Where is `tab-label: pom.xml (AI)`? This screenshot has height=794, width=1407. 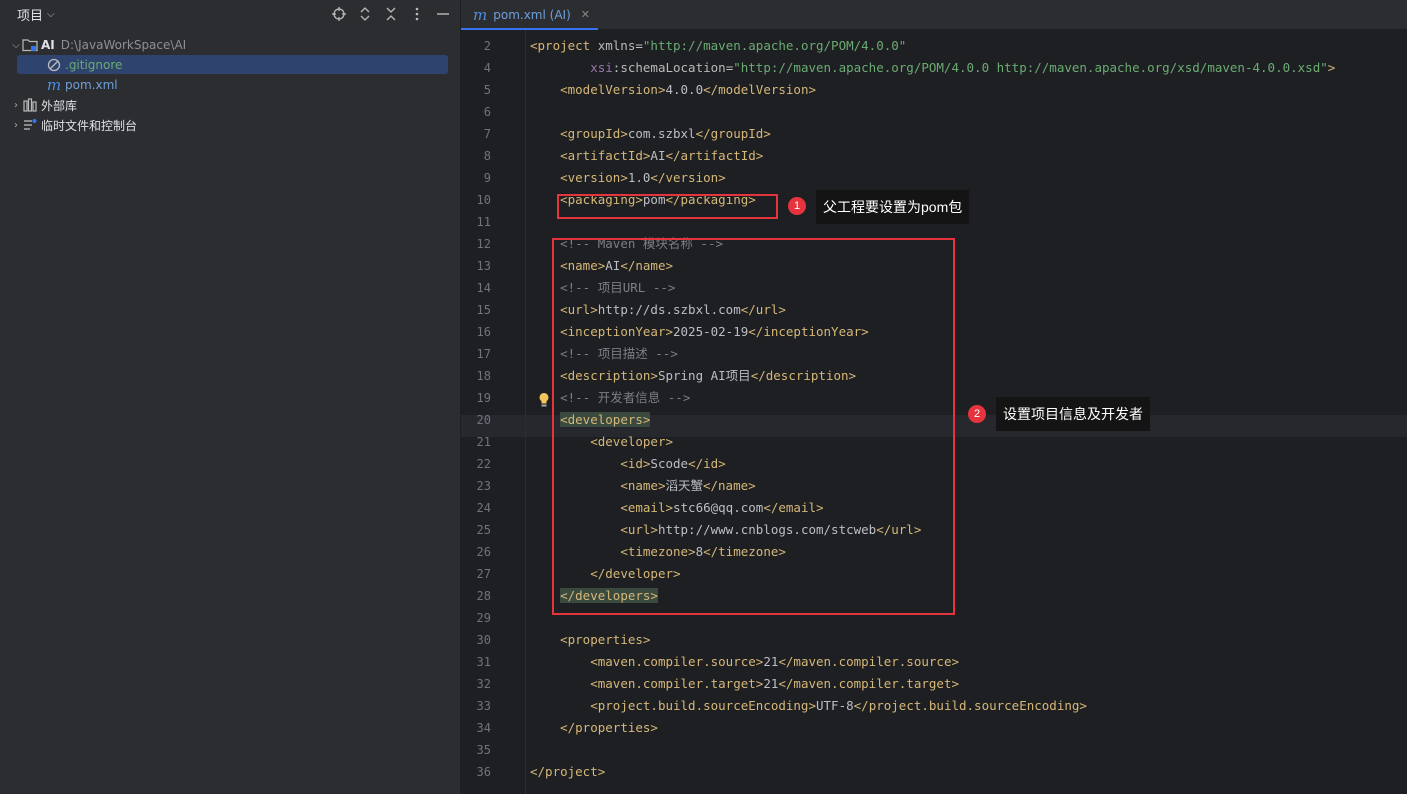
tab-label: pom.xml (AI) is located at coordinates (532, 14).